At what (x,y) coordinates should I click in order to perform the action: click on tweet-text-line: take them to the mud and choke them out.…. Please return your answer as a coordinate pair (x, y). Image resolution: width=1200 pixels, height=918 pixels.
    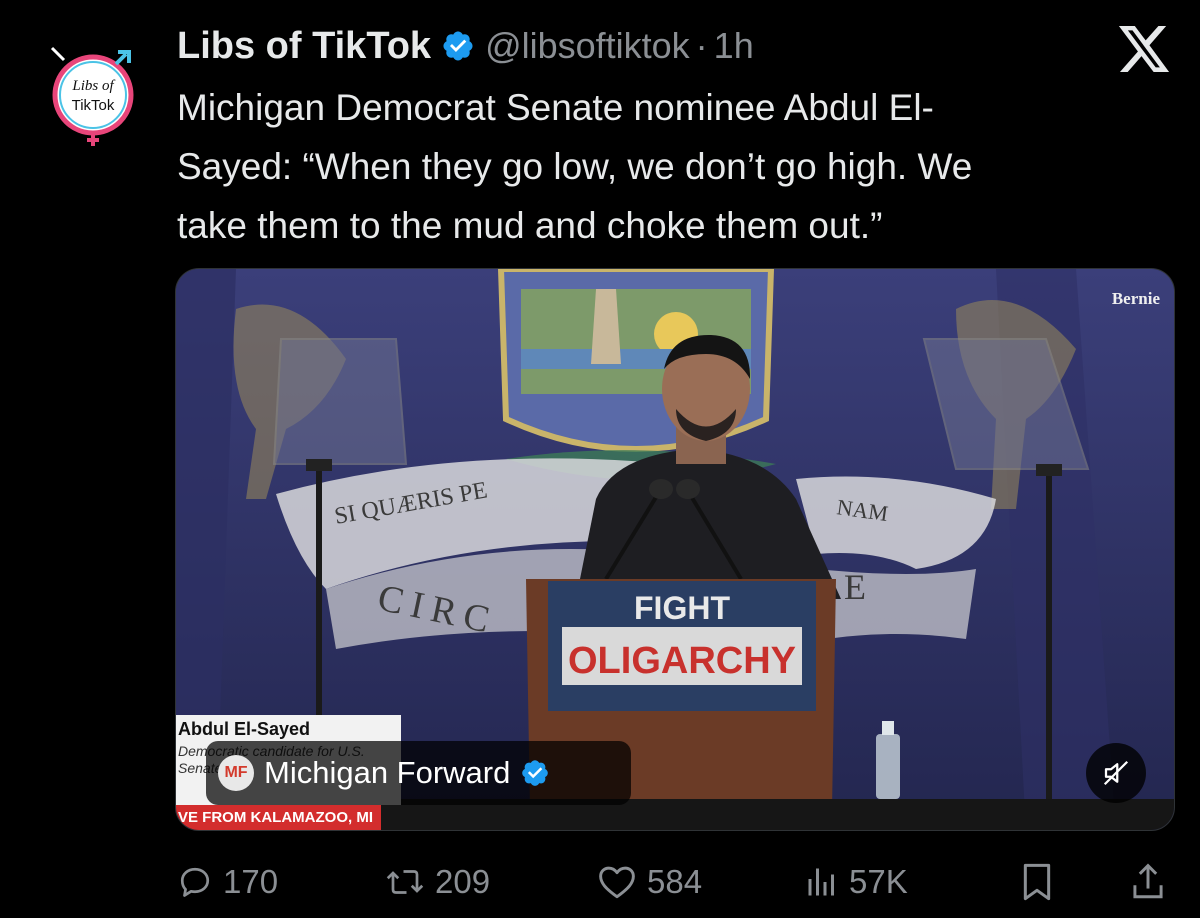
    Looking at the image, I should click on (530, 225).